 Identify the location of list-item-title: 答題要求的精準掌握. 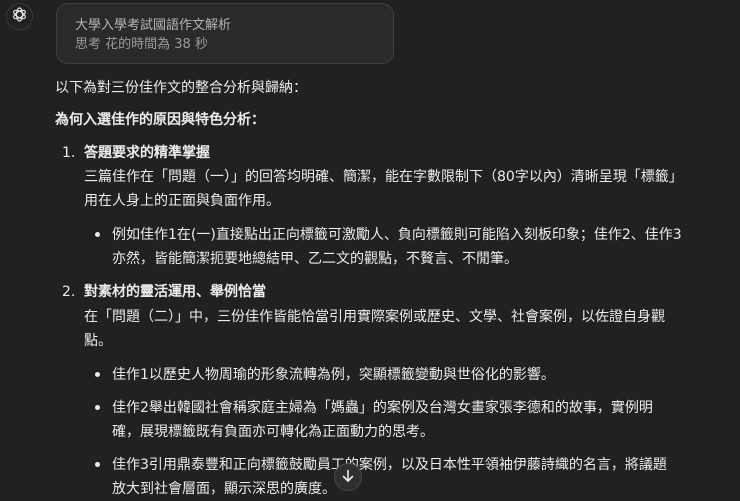
(147, 153).